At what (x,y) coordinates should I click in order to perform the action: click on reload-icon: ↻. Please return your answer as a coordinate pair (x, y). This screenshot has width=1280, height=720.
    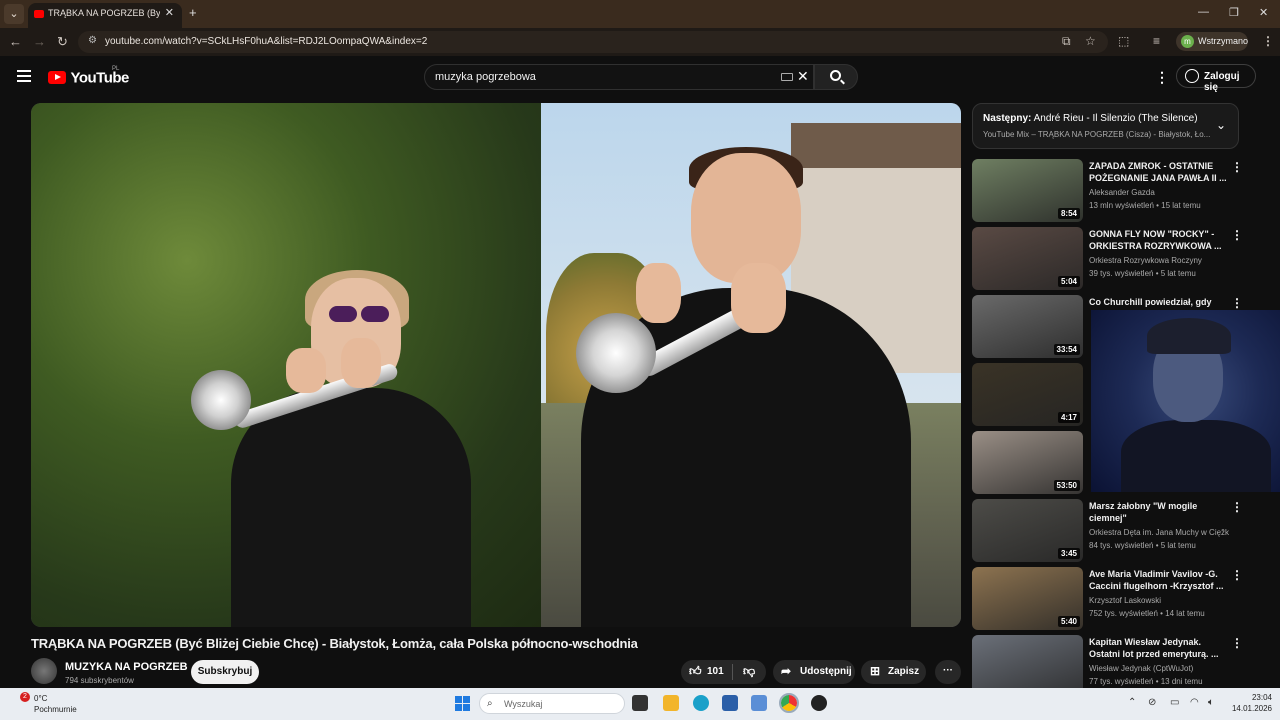
    Looking at the image, I should click on (62, 42).